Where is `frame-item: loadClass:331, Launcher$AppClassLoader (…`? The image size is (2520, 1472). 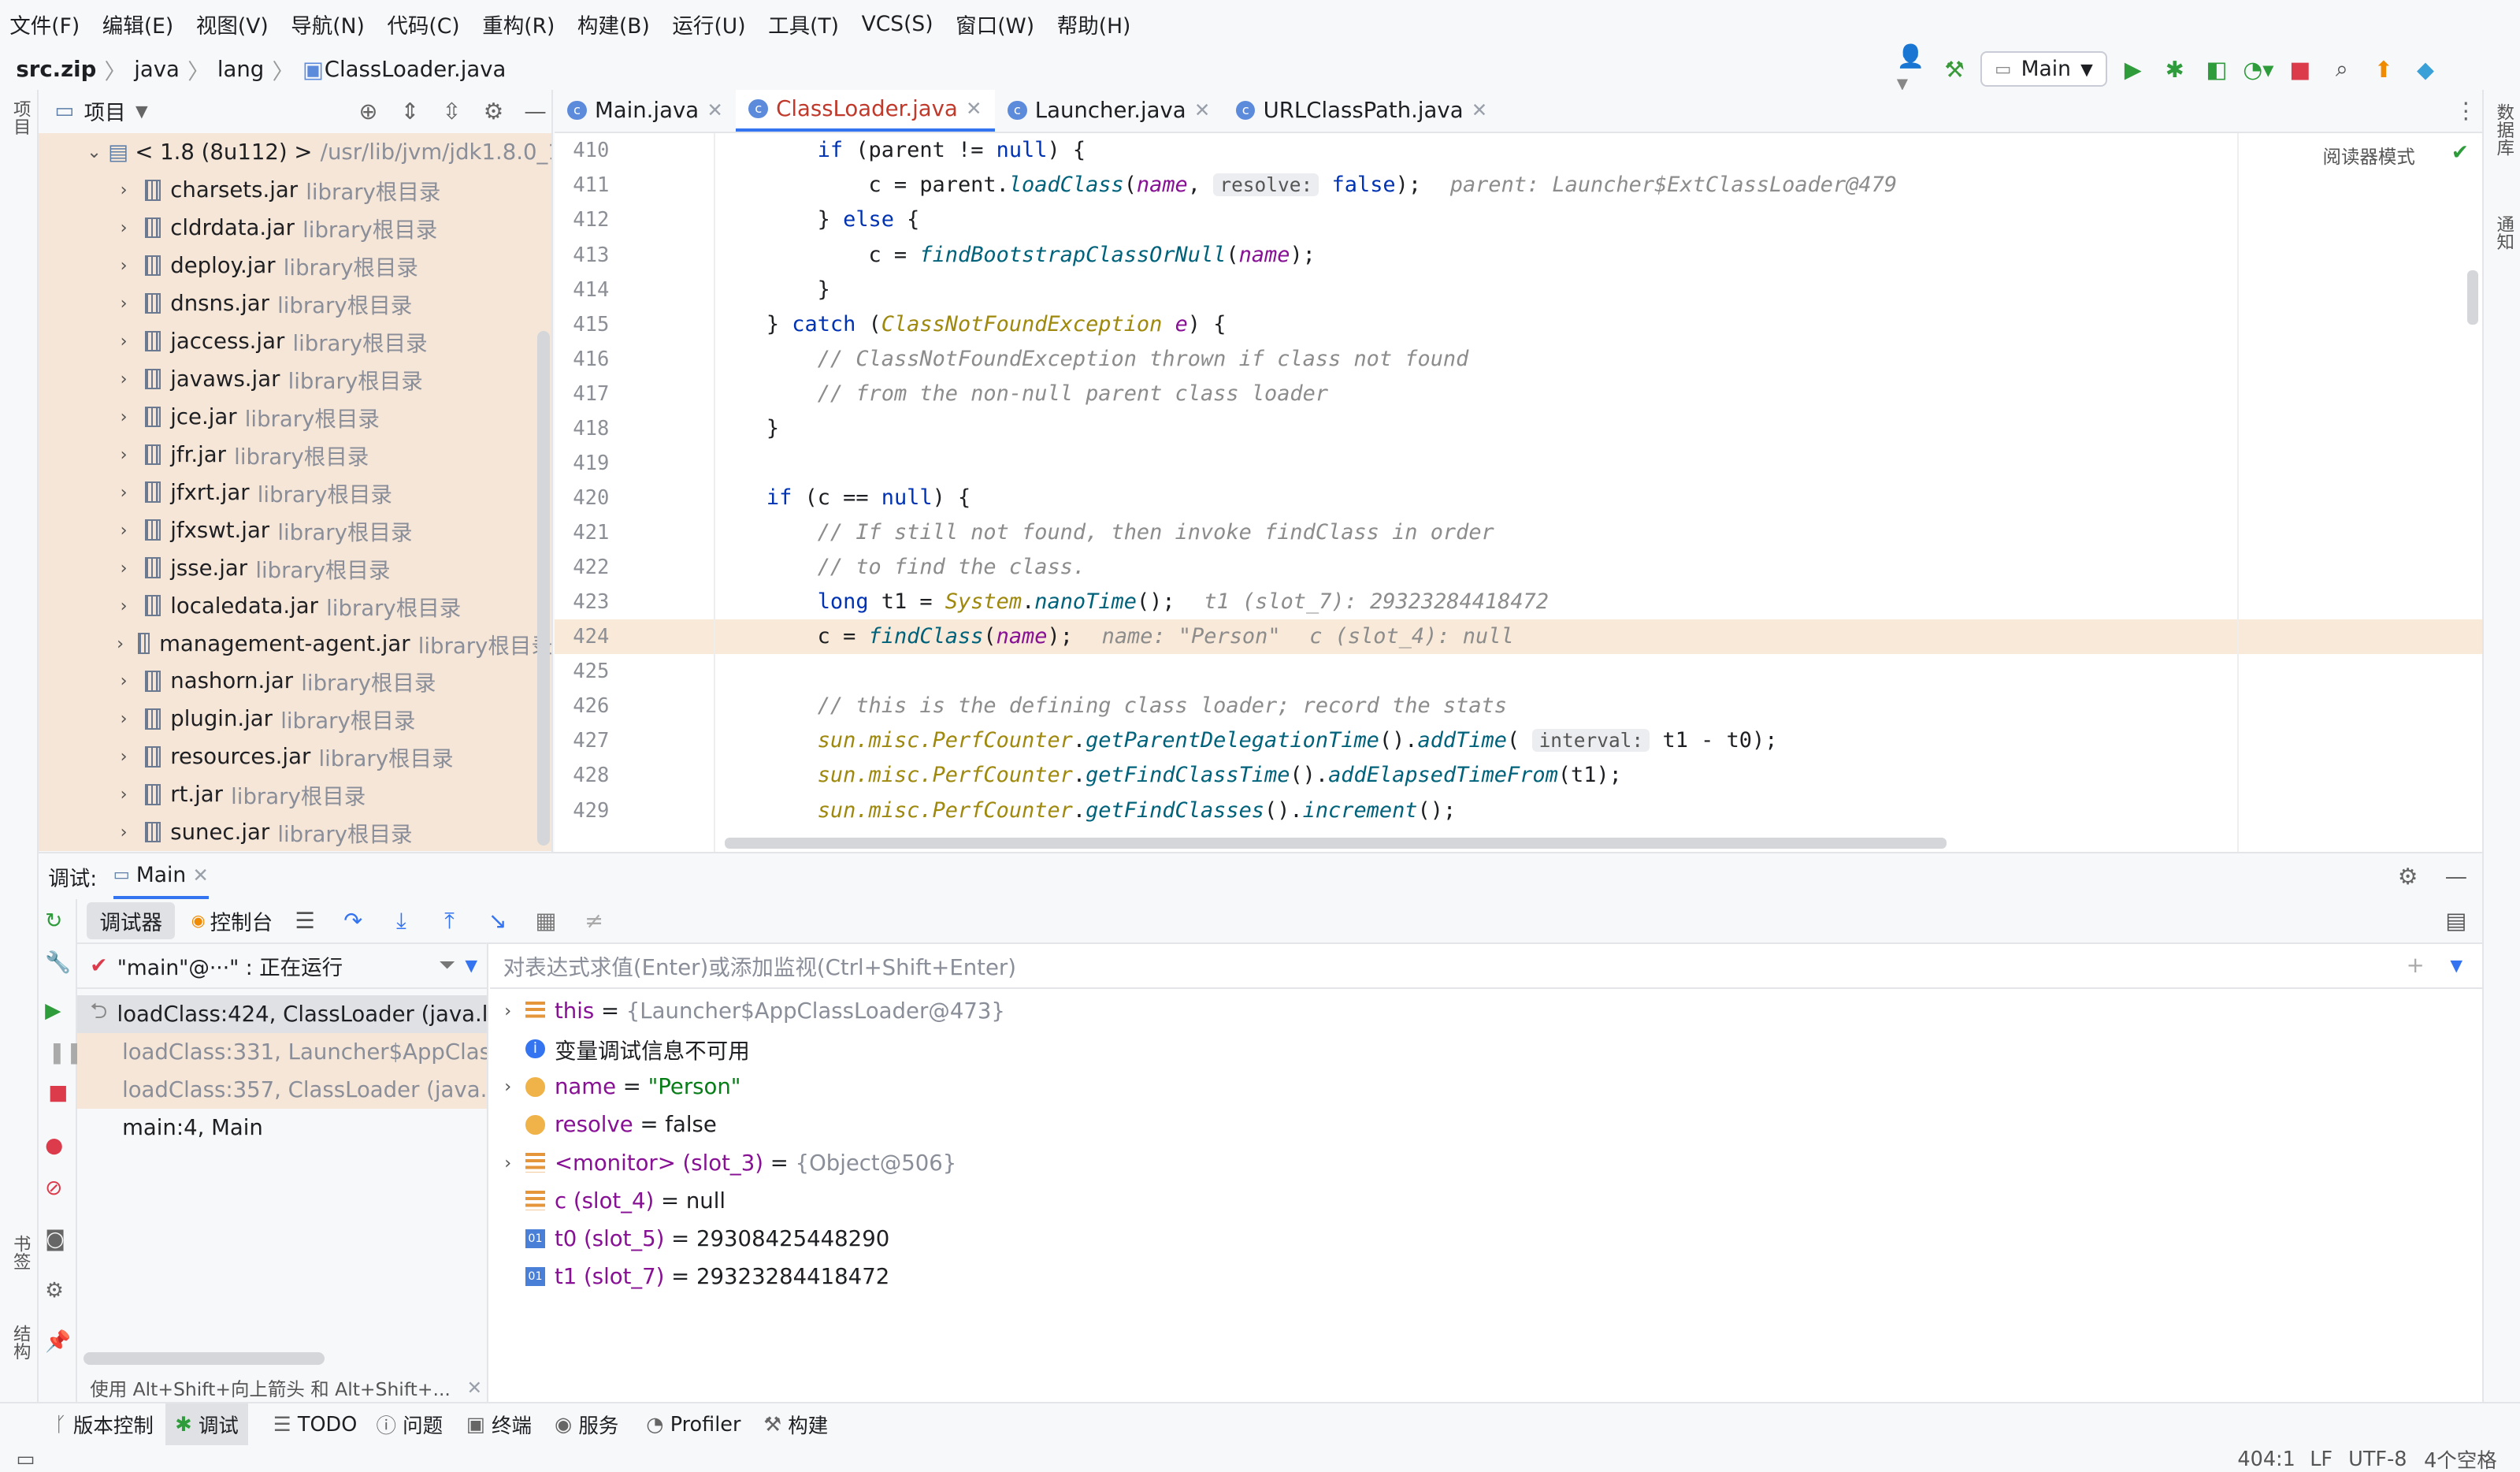 frame-item: loadClass:331, Launcher$AppClassLoader (… is located at coordinates (282, 1051).